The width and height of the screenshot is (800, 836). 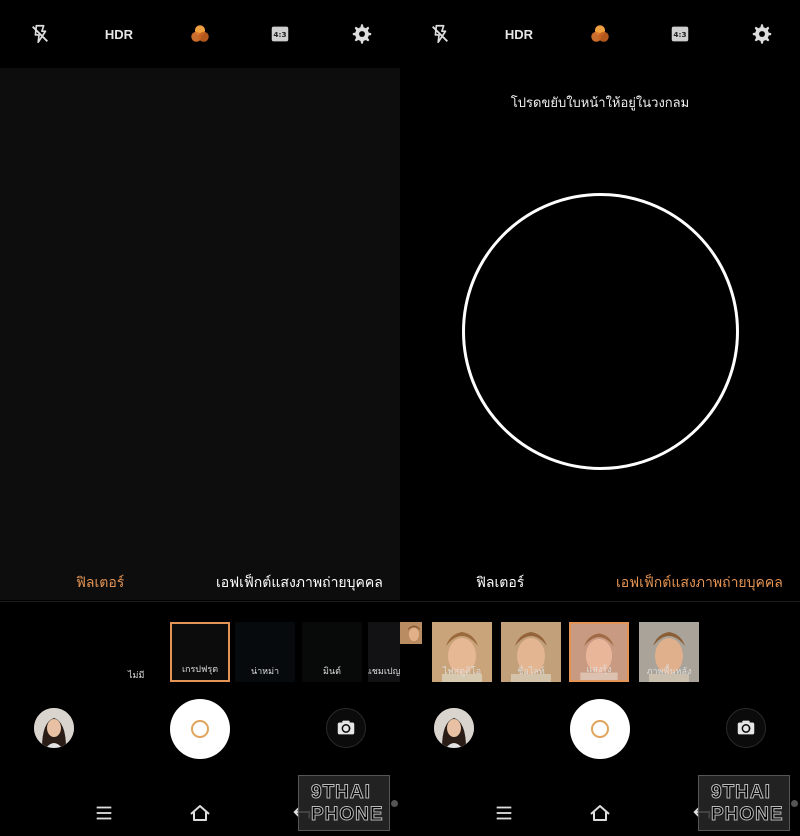 What do you see at coordinates (600, 331) in the screenshot?
I see `face-guide-circle` at bounding box center [600, 331].